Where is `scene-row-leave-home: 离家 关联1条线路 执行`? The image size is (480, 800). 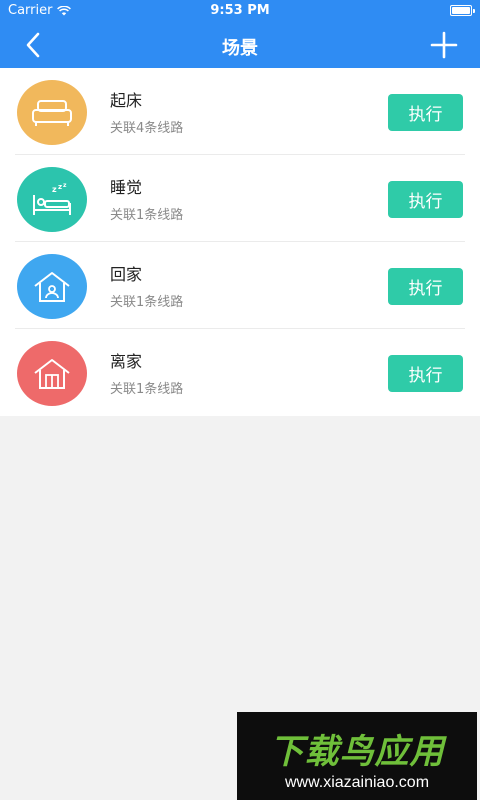 scene-row-leave-home: 离家 关联1条线路 执行 is located at coordinates (240, 372).